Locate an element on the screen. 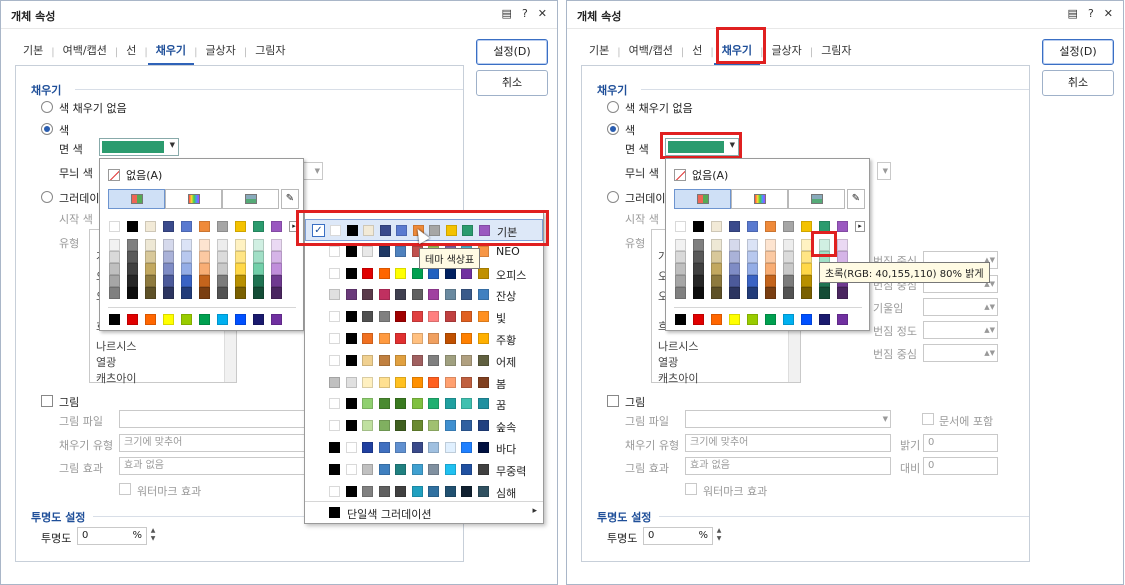  palette-tab-theme is located at coordinates (136, 199).